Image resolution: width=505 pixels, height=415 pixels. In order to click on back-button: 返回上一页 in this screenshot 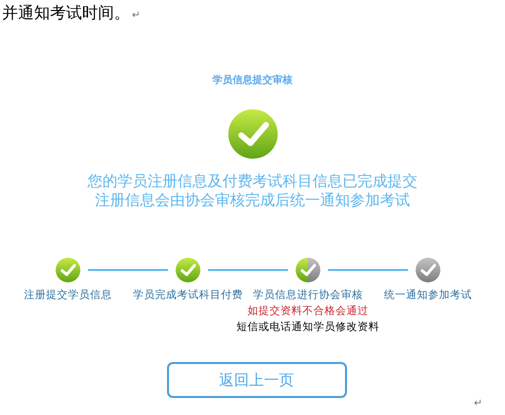, I will do `click(256, 380)`.